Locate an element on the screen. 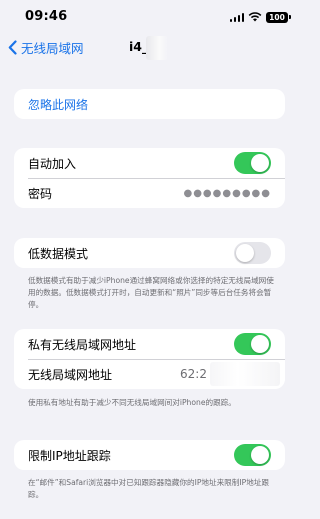 This screenshot has height=519, width=320. status-icons: 100 is located at coordinates (260, 17).